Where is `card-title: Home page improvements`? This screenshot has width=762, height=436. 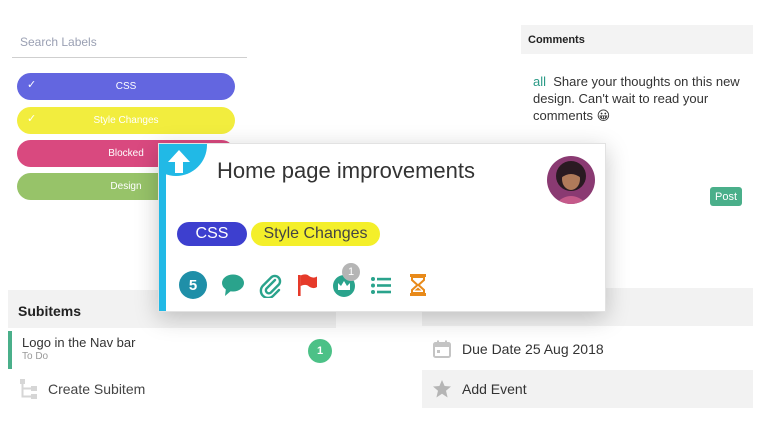 card-title: Home page improvements is located at coordinates (346, 171).